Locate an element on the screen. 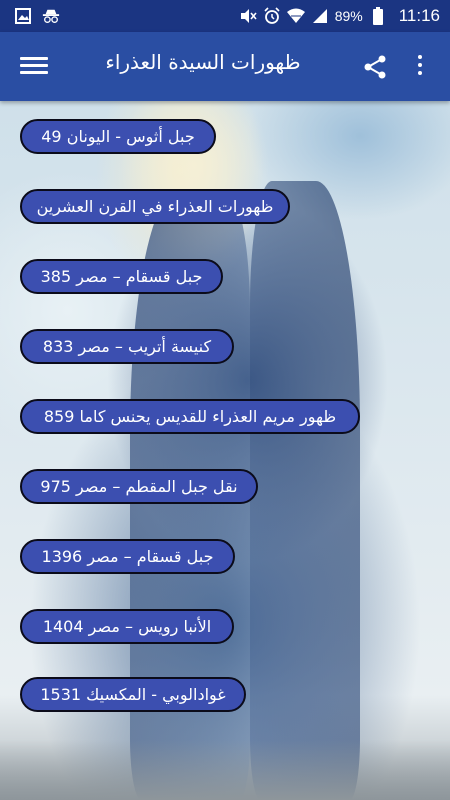 The image size is (450, 800). mute-icon is located at coordinates (248, 16).